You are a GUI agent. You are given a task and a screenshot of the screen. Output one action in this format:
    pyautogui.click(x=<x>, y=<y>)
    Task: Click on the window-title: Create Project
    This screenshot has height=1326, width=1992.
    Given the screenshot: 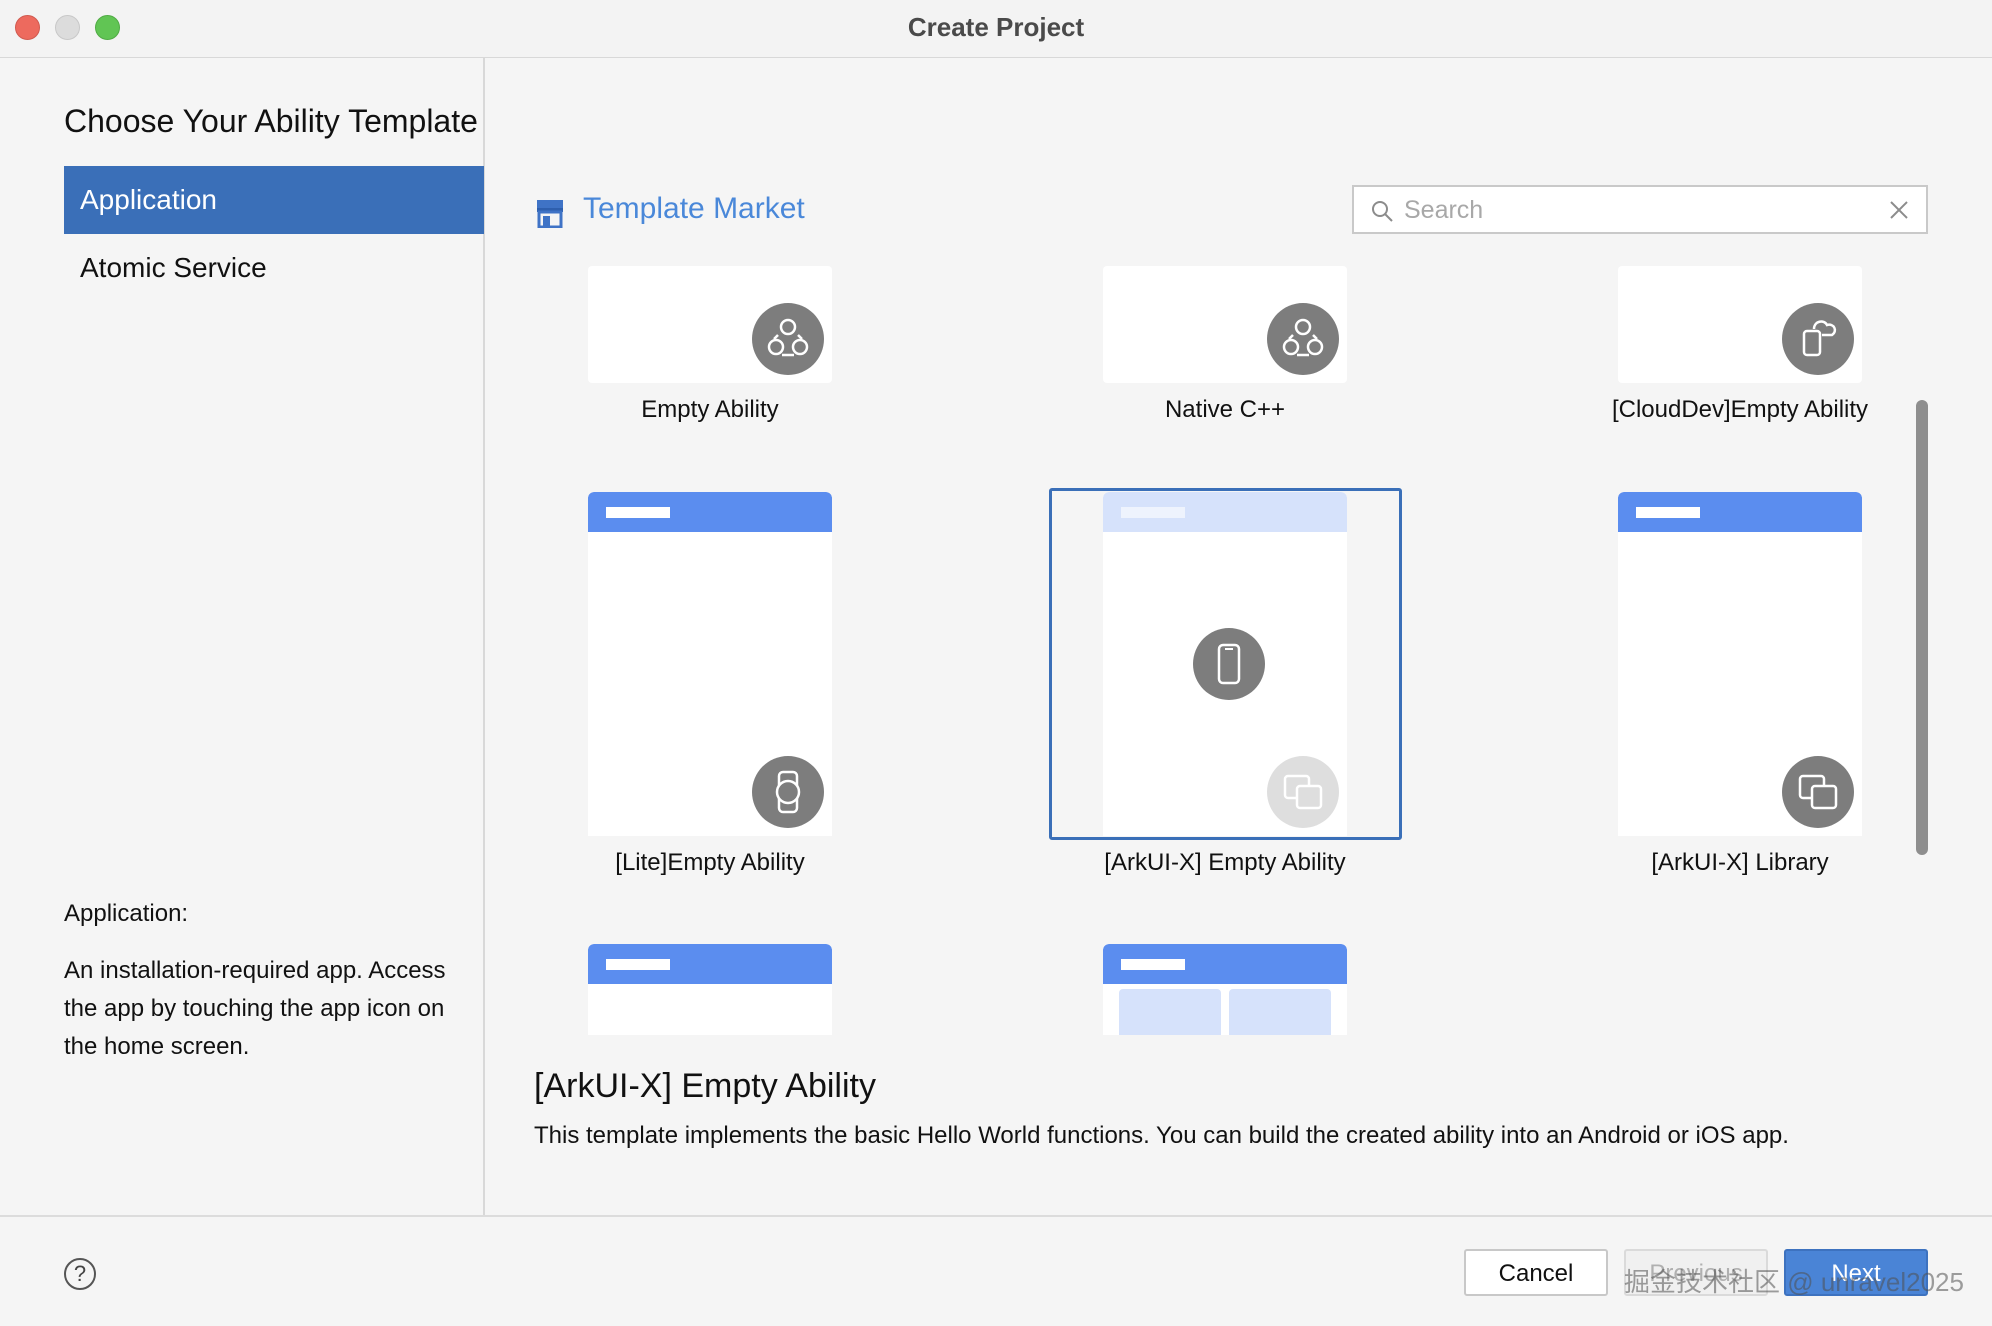 What is the action you would take?
    pyautogui.click(x=996, y=27)
    